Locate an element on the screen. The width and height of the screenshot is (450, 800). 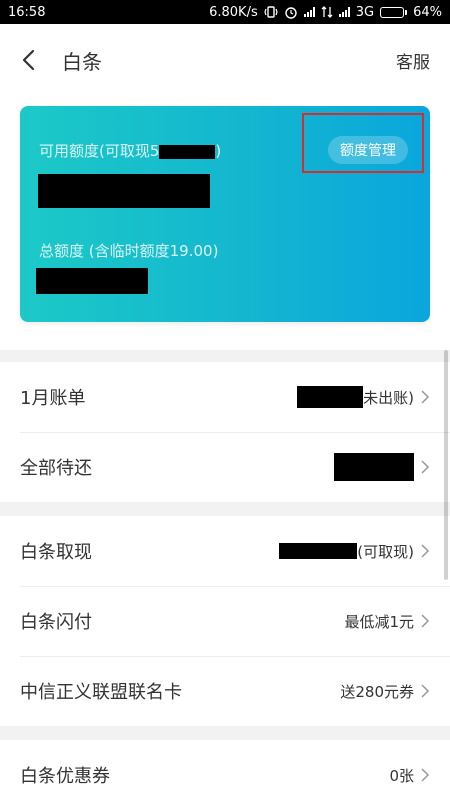
vibrate-icon is located at coordinates (271, 12).